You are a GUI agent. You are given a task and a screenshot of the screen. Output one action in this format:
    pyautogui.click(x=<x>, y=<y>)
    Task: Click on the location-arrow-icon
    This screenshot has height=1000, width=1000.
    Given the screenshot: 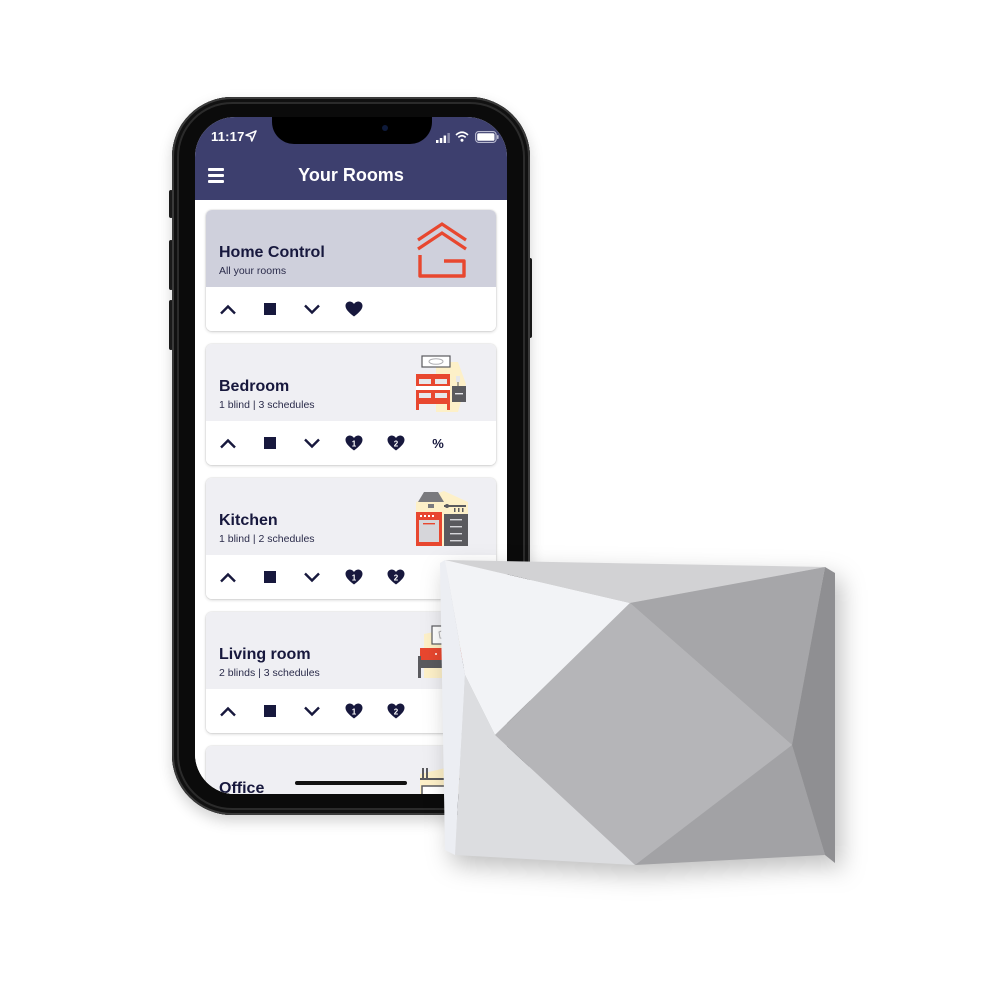 What is the action you would take?
    pyautogui.click(x=251, y=136)
    